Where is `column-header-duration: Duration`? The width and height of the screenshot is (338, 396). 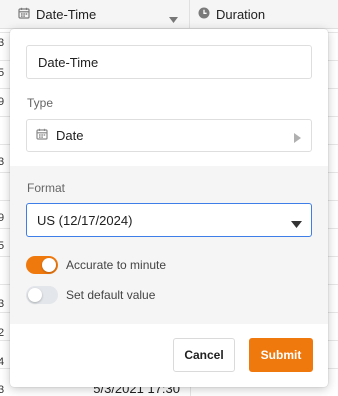
column-header-duration: Duration is located at coordinates (264, 14).